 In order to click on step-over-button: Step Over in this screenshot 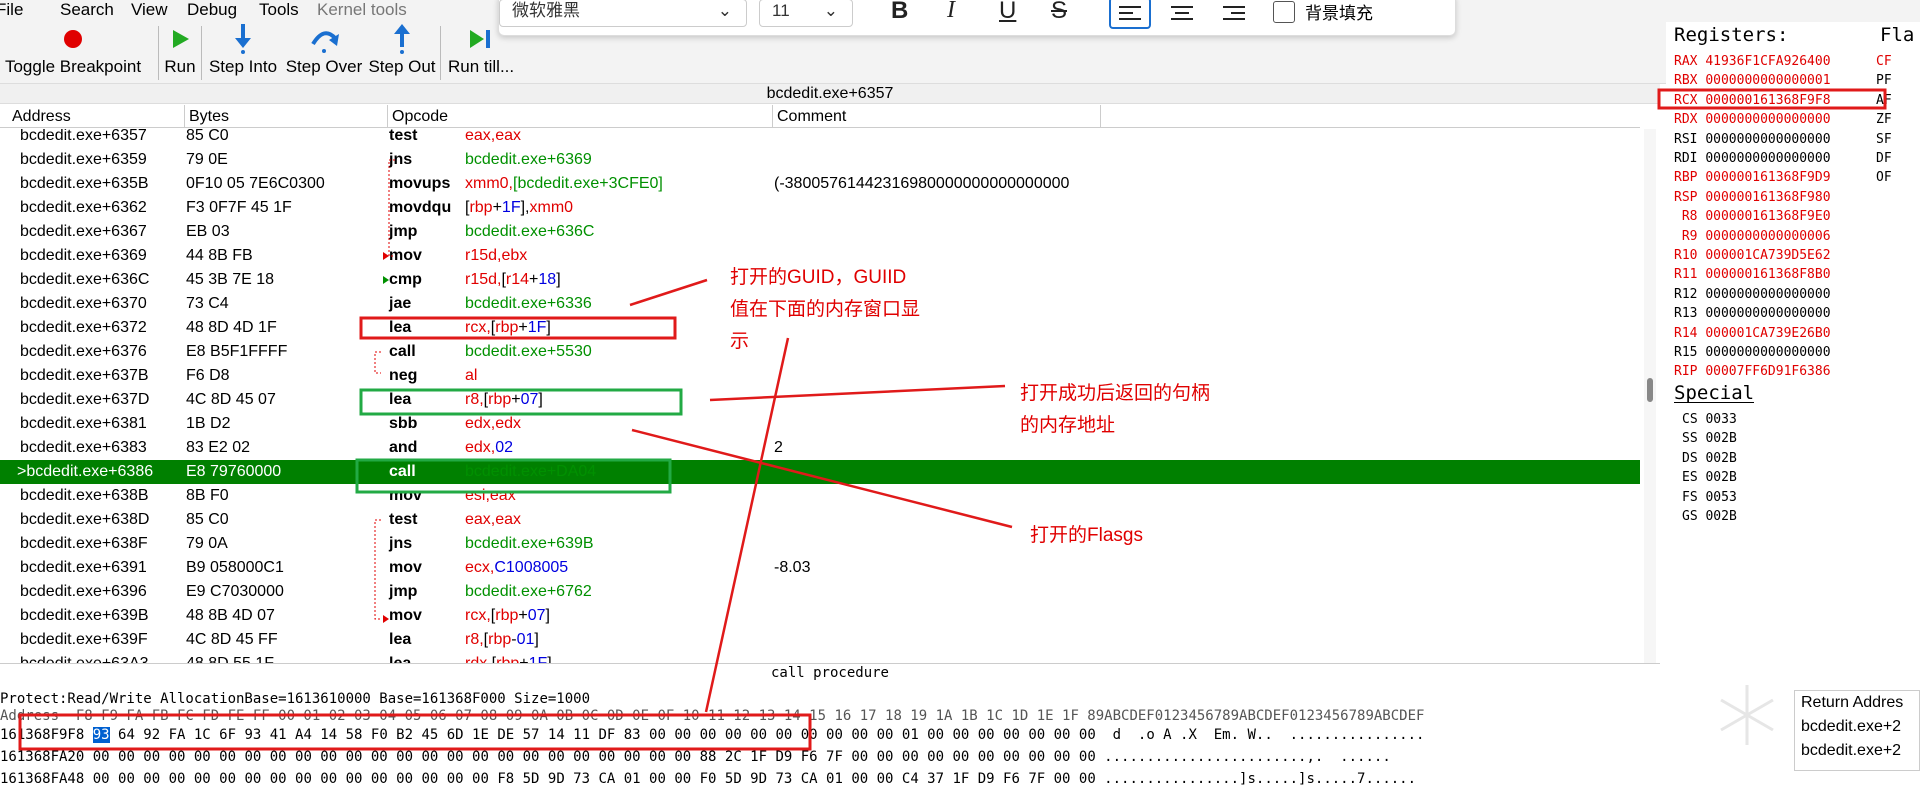, I will do `click(324, 53)`.